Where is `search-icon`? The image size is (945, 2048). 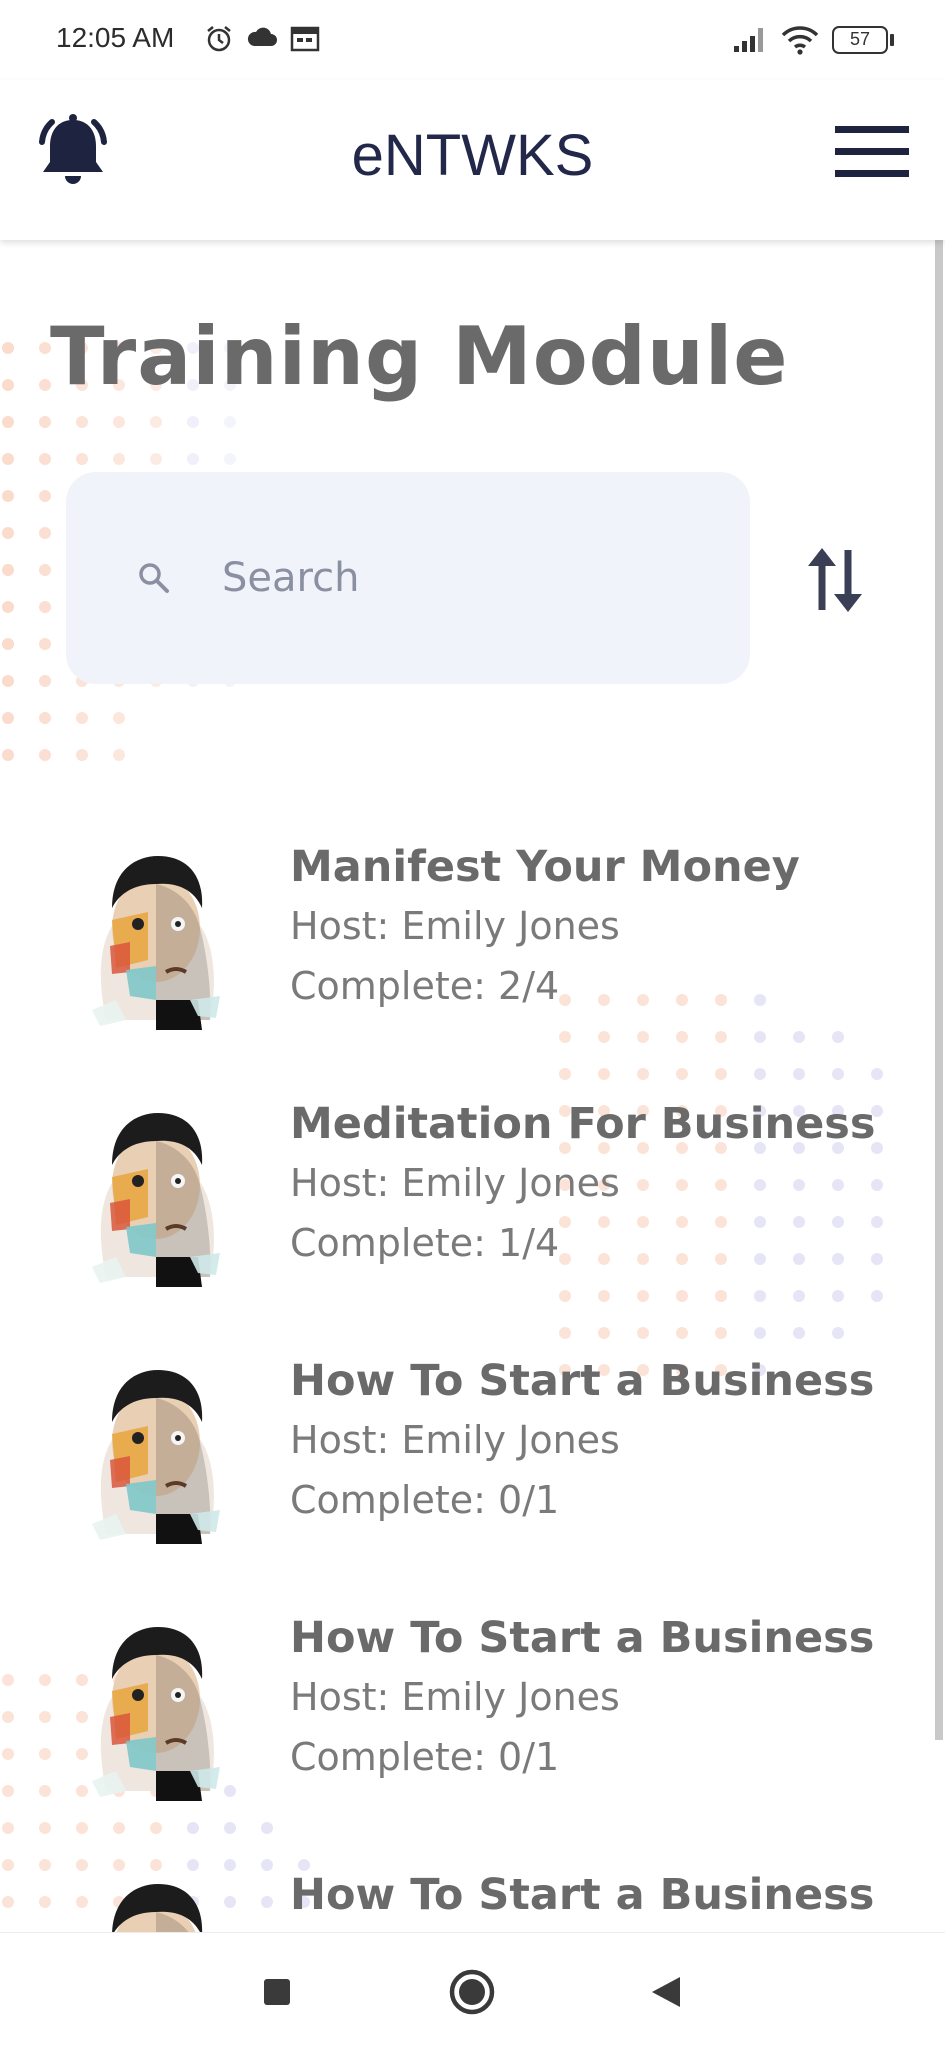
search-icon is located at coordinates (154, 578).